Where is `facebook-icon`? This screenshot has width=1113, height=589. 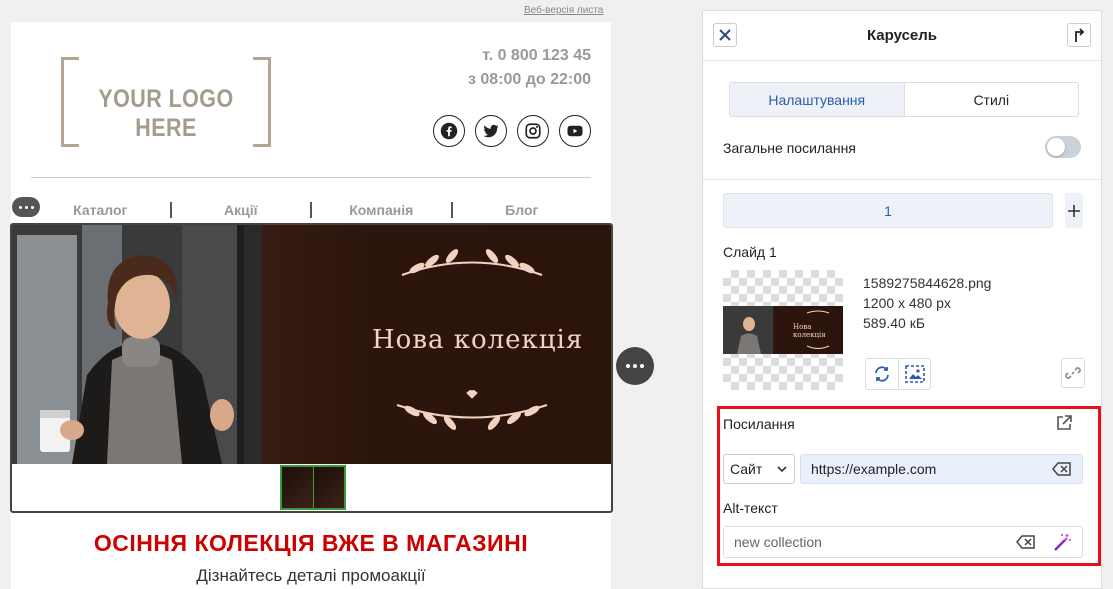 facebook-icon is located at coordinates (449, 131).